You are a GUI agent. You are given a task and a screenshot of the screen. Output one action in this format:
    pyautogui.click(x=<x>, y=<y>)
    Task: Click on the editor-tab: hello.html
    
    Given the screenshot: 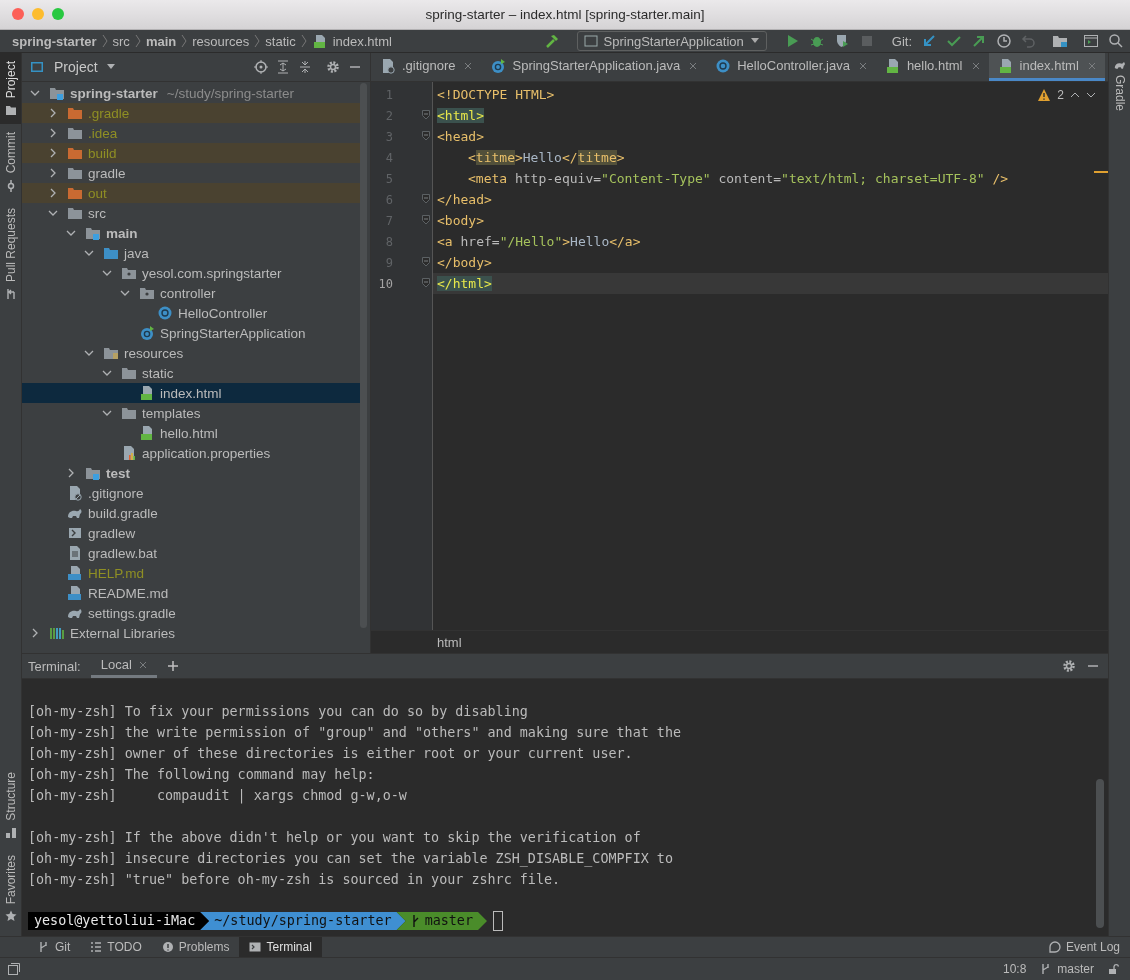 What is the action you would take?
    pyautogui.click(x=932, y=67)
    